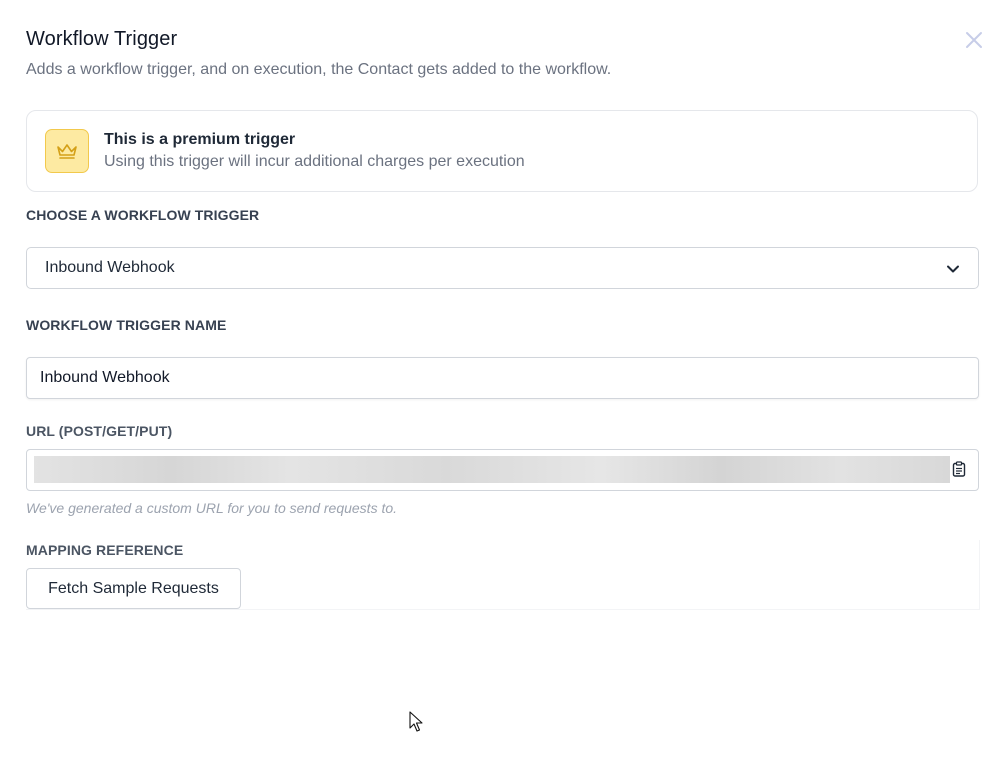  What do you see at coordinates (953, 271) in the screenshot?
I see `chevron-down-icon` at bounding box center [953, 271].